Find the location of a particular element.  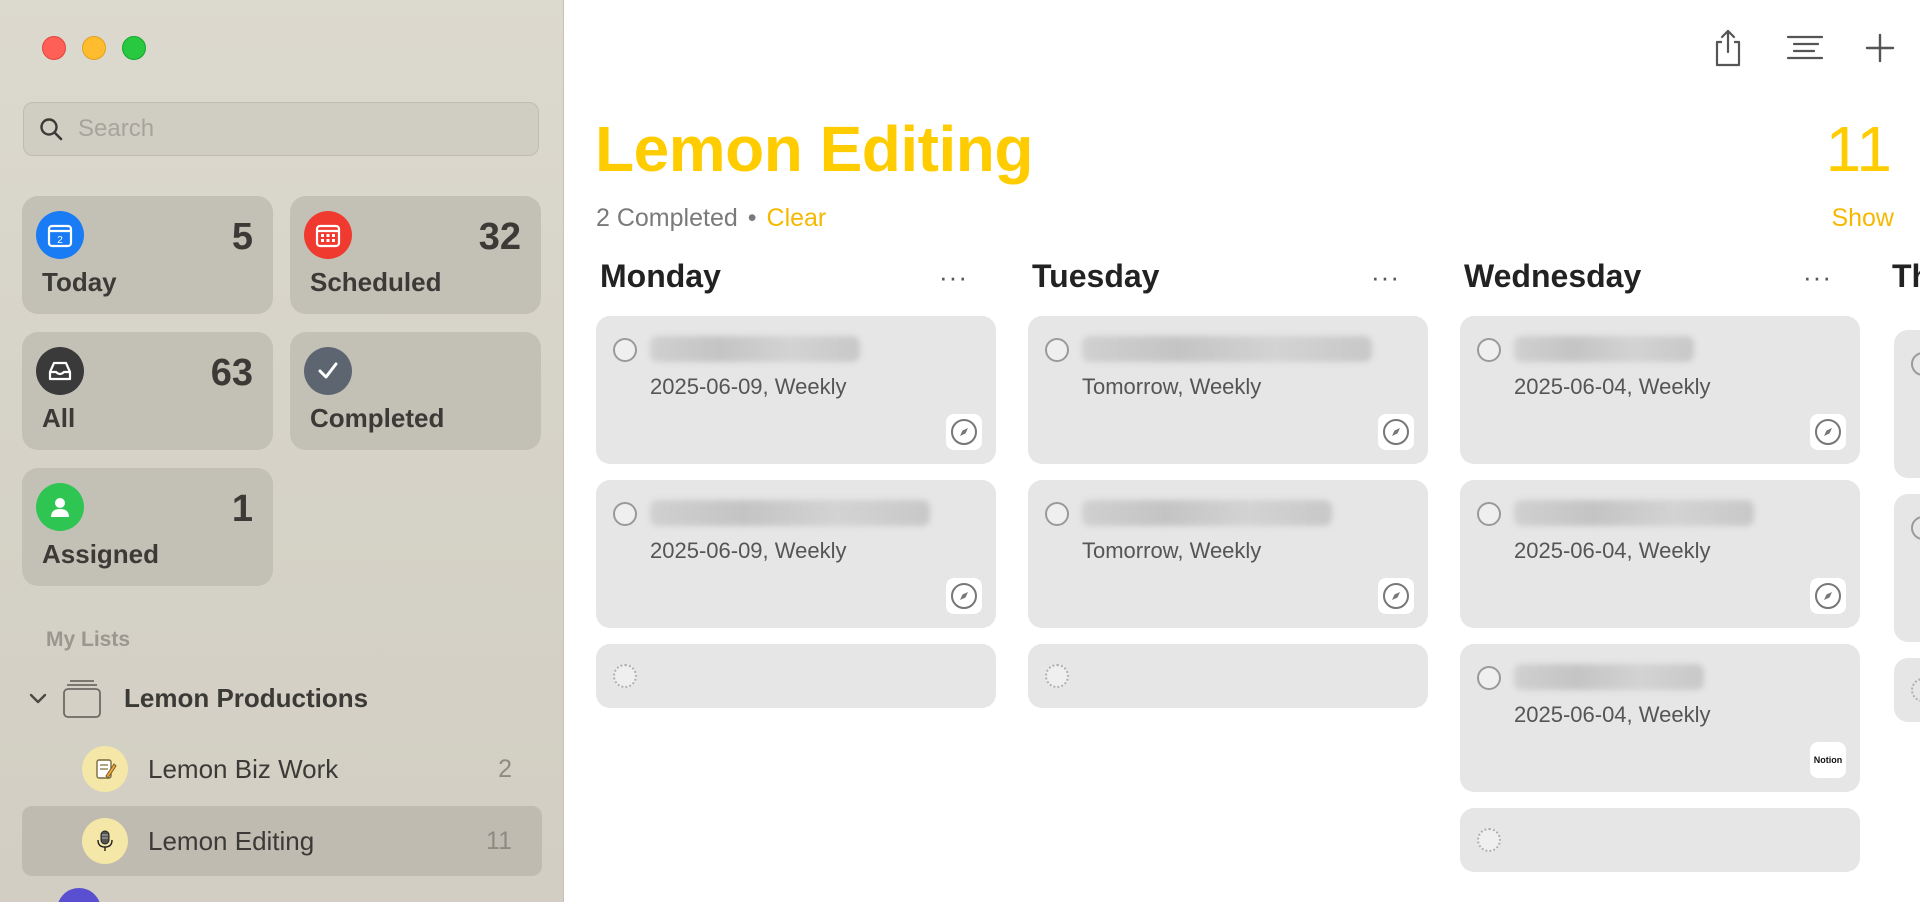

search-field is located at coordinates (281, 129).